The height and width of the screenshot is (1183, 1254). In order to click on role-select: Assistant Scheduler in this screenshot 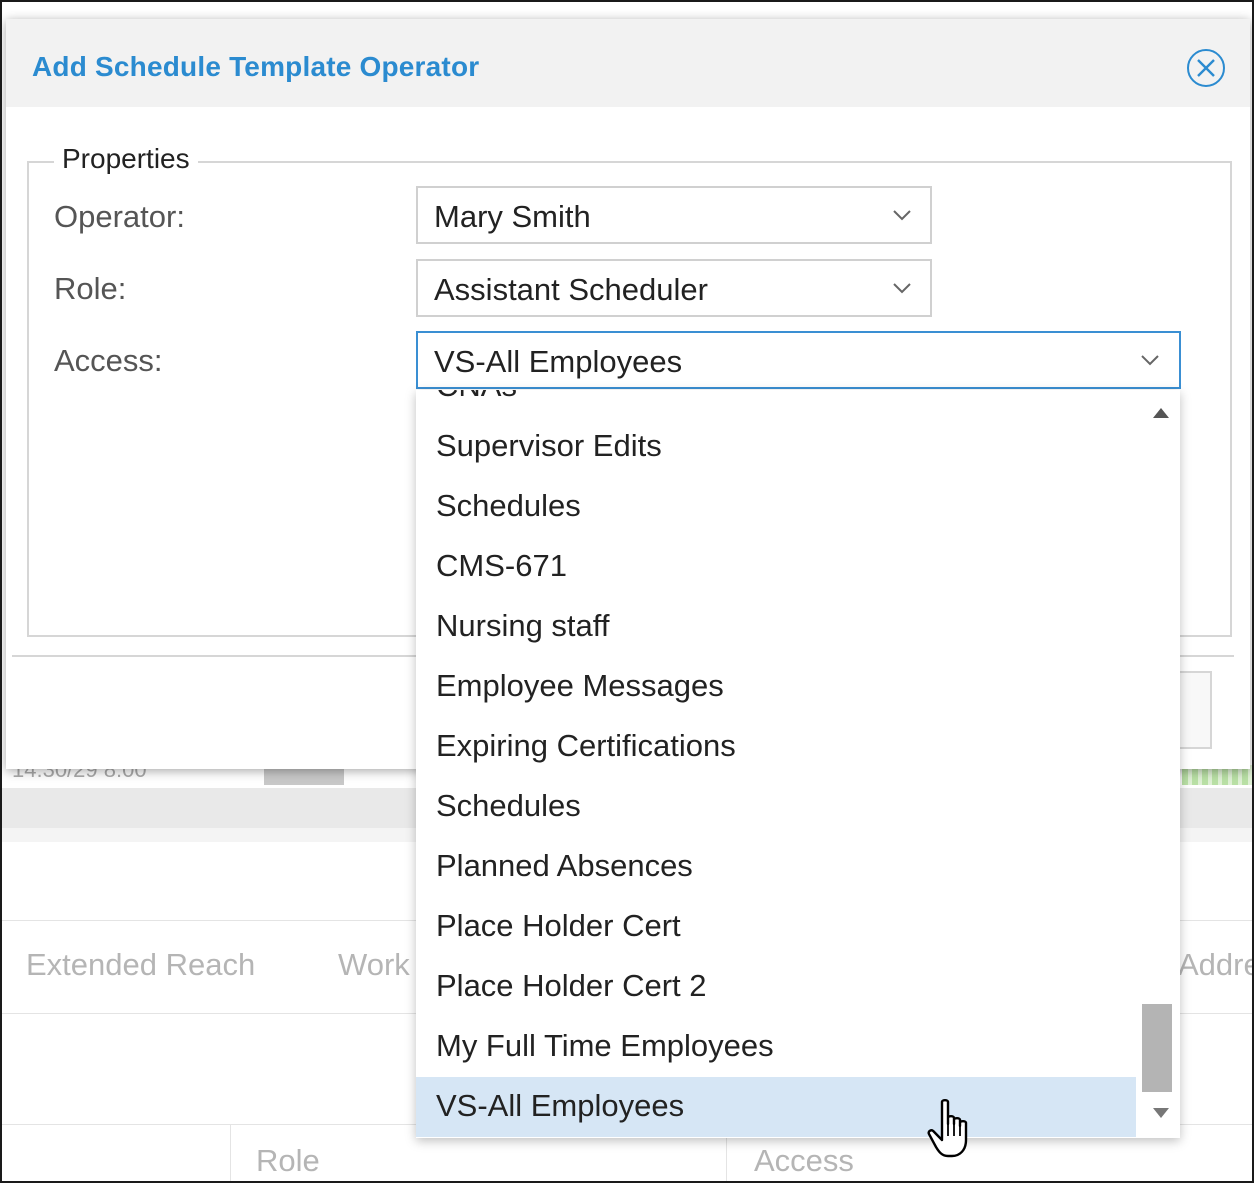, I will do `click(674, 288)`.